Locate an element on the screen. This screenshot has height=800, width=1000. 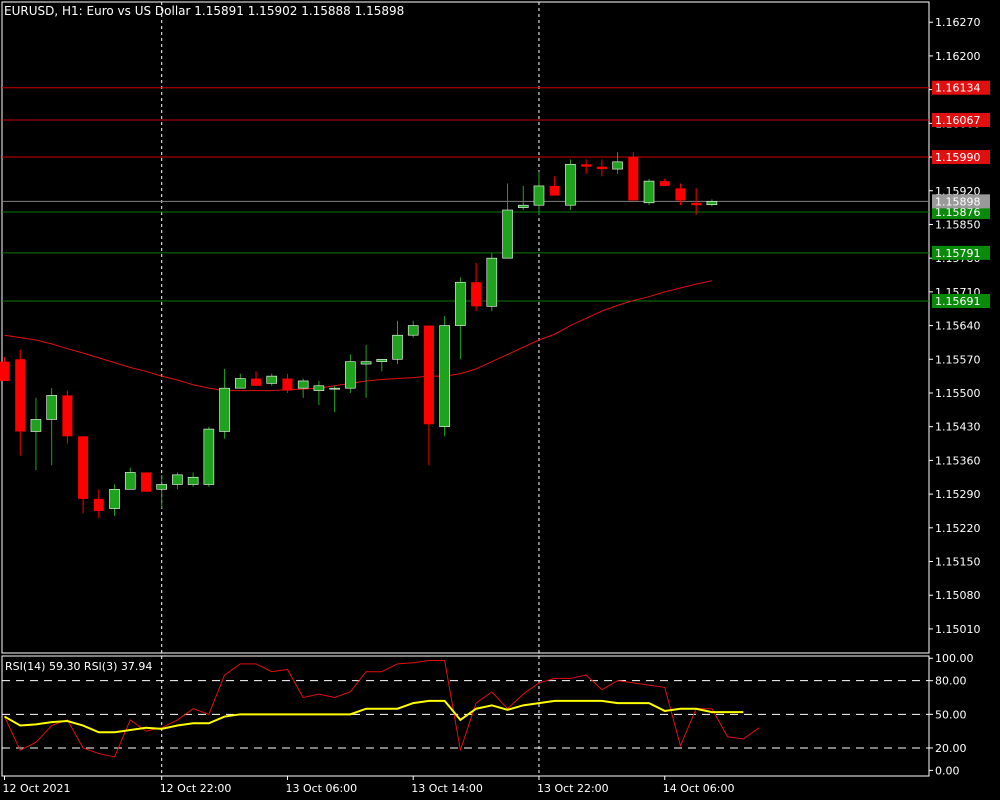
time-tick-label: 13 Oct 06:00 is located at coordinates (321, 788).